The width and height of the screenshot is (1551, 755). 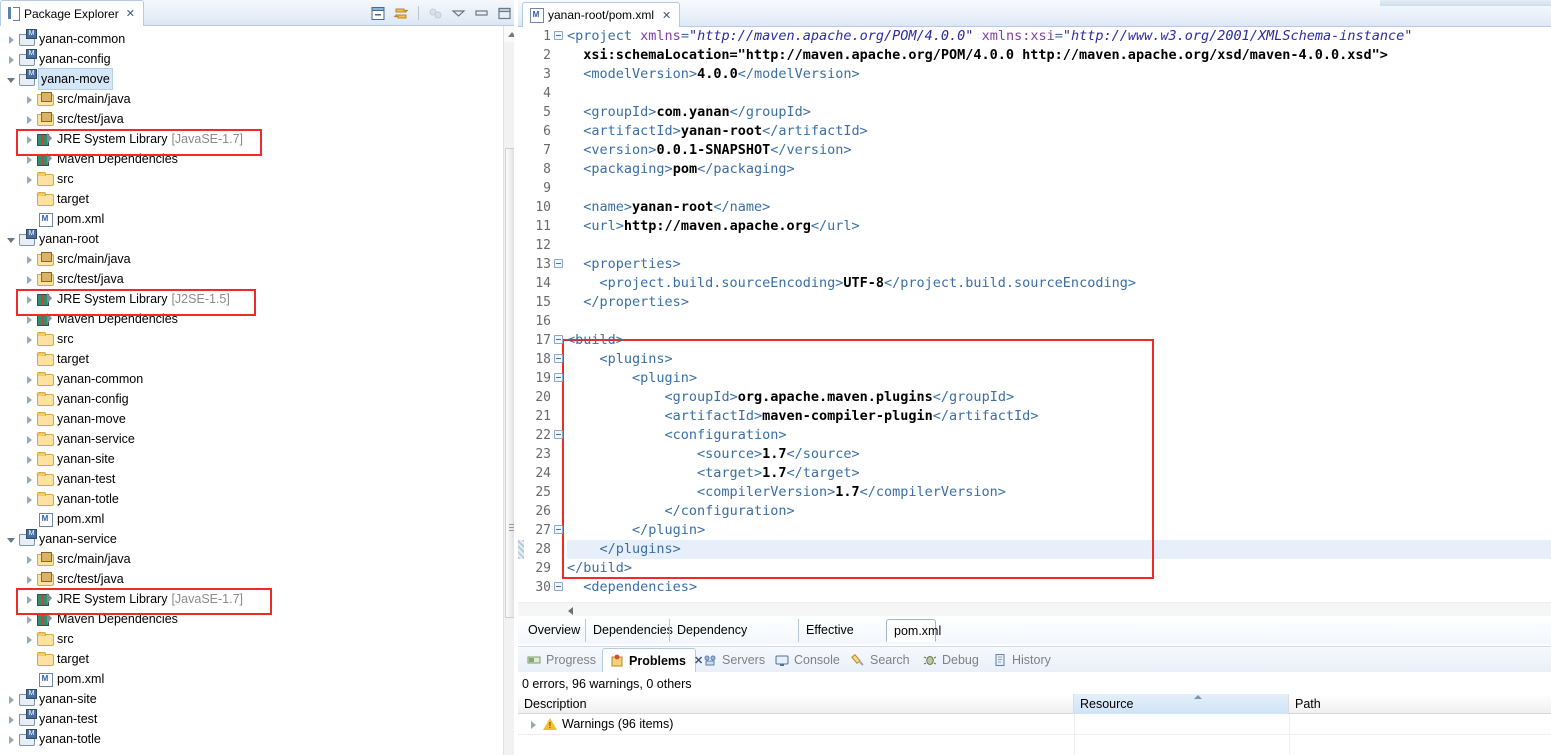 What do you see at coordinates (251, 479) in the screenshot?
I see `tree-item-yanan-test: yanan-test` at bounding box center [251, 479].